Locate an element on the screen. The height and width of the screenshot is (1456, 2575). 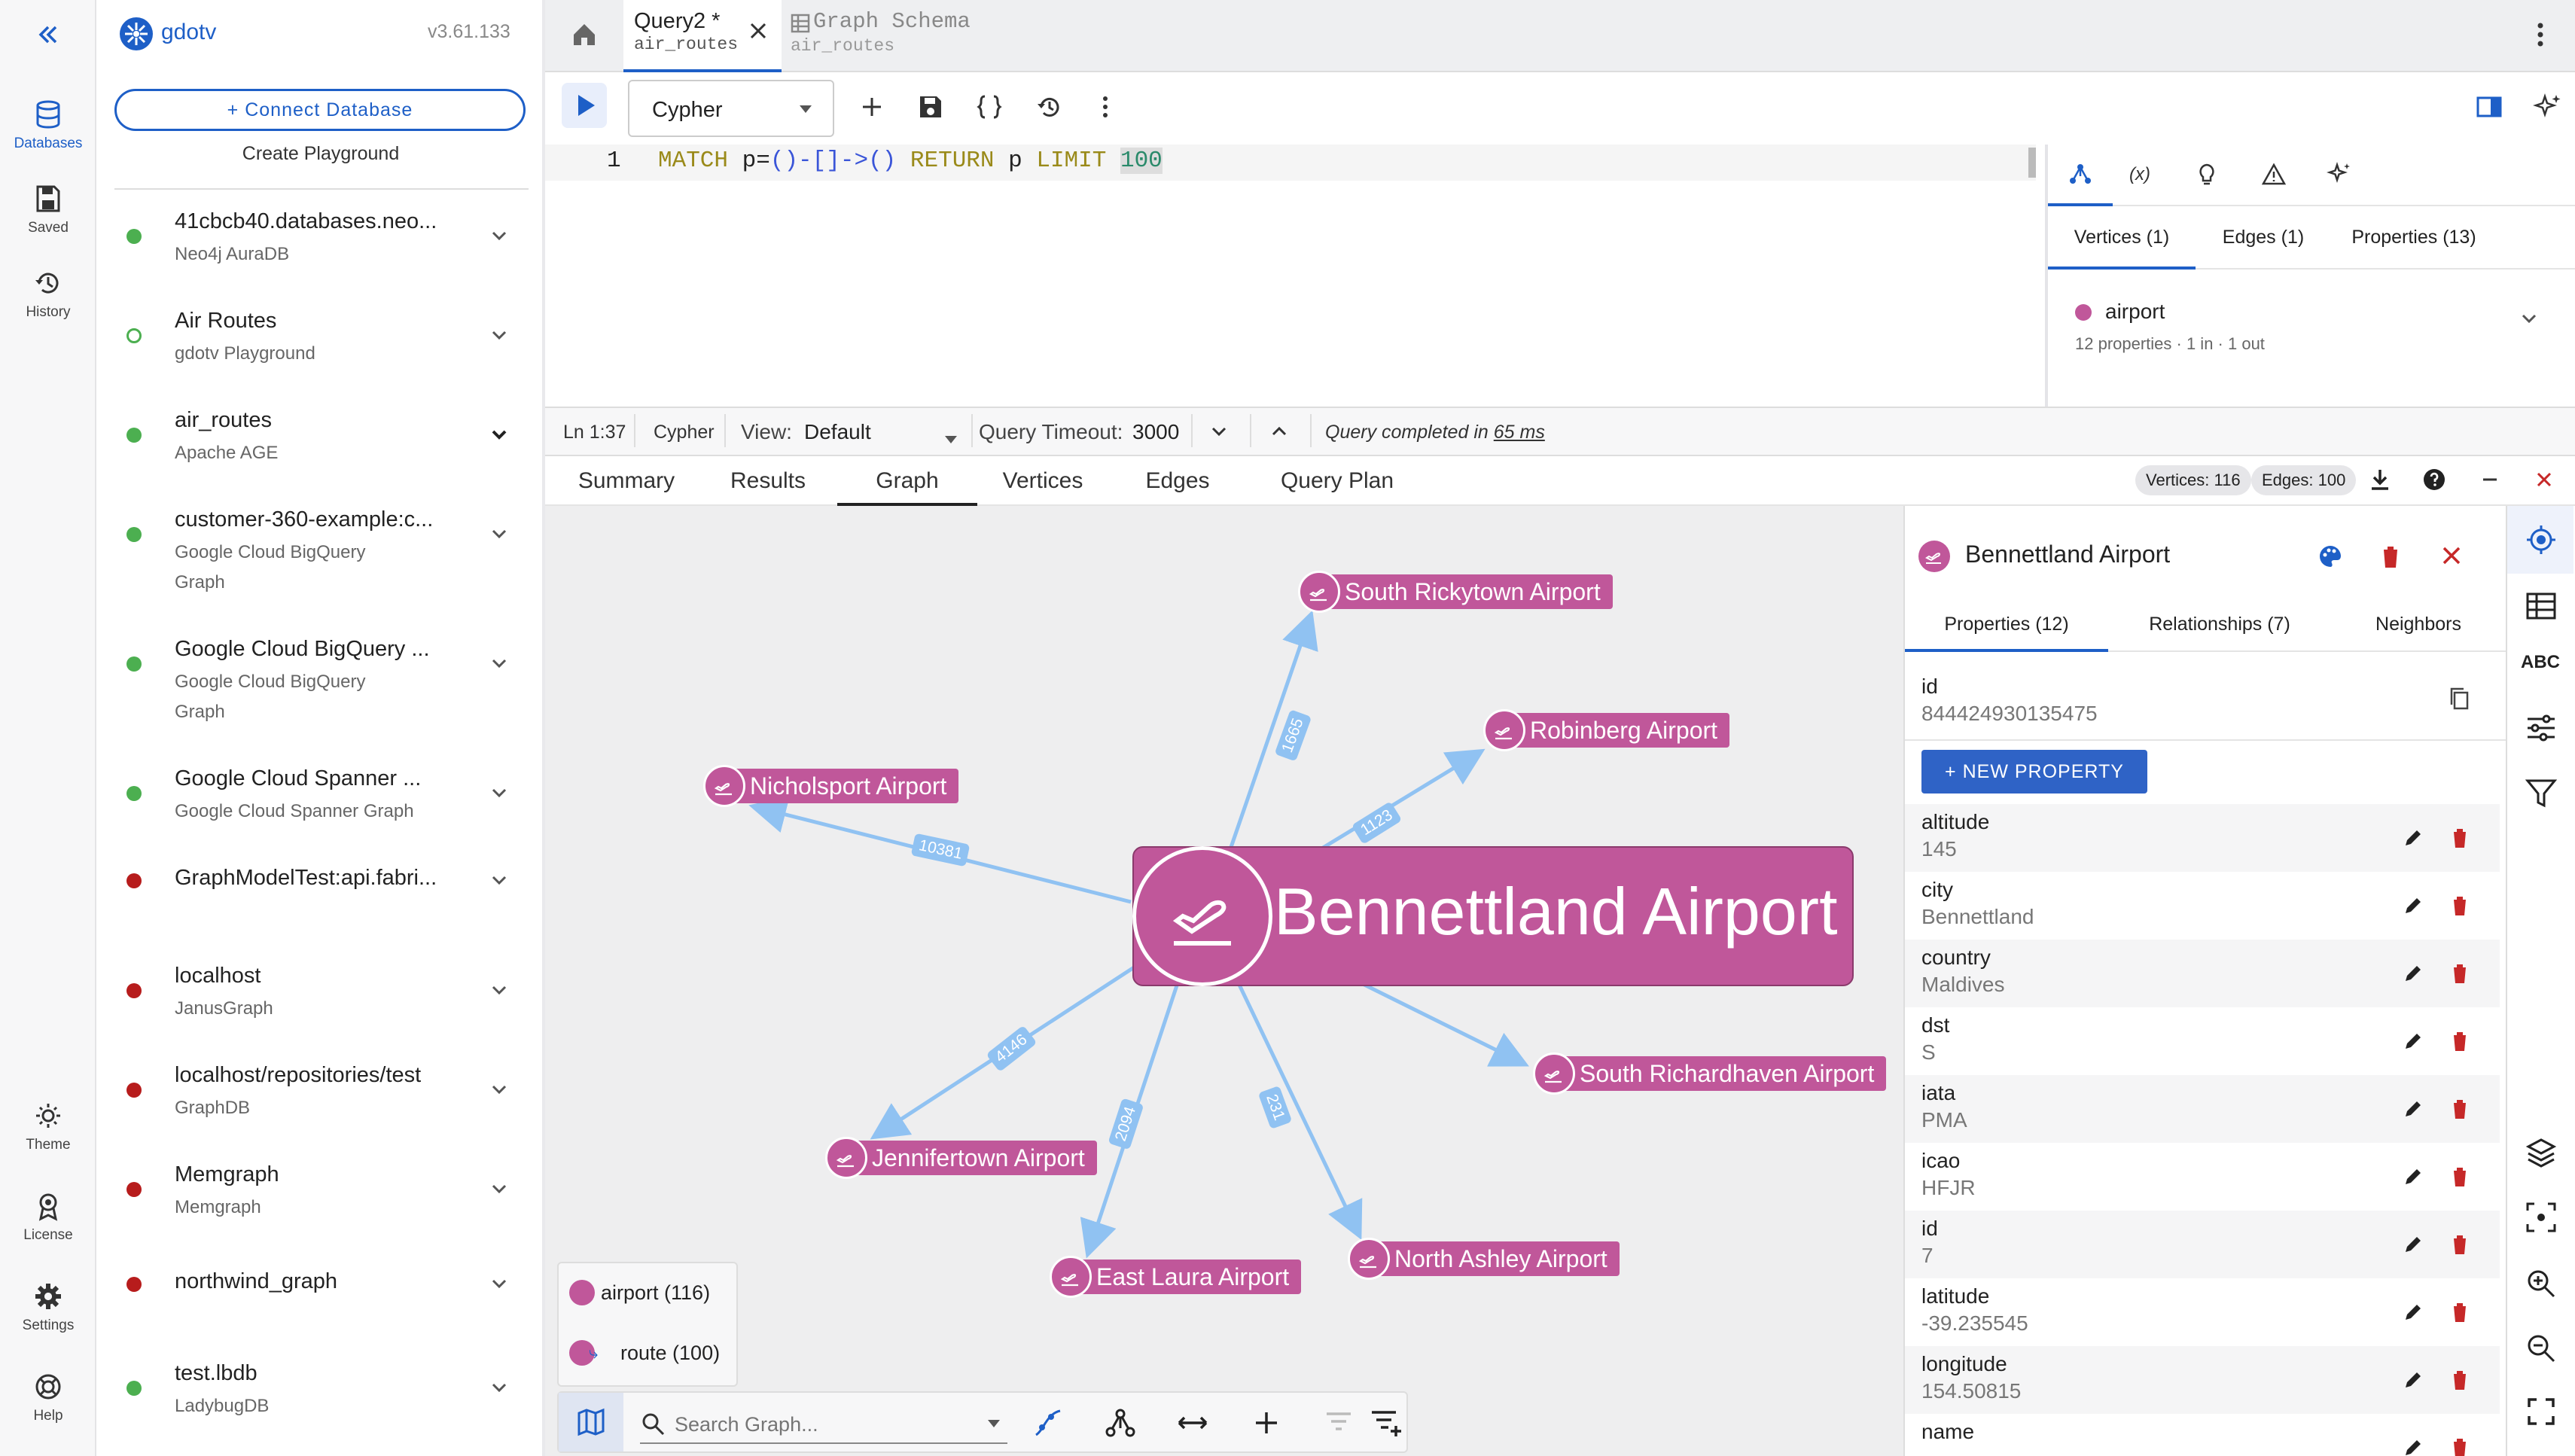
edge-robinberg is located at coordinates (1399, 802).